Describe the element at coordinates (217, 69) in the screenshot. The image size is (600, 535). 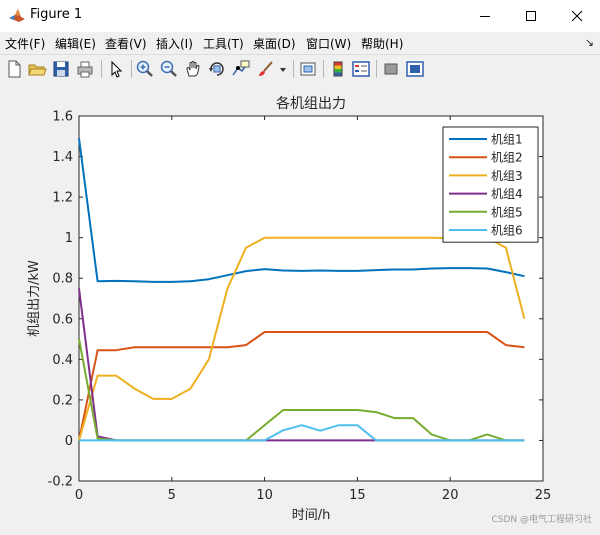
I see `rotate-3d-icon` at that location.